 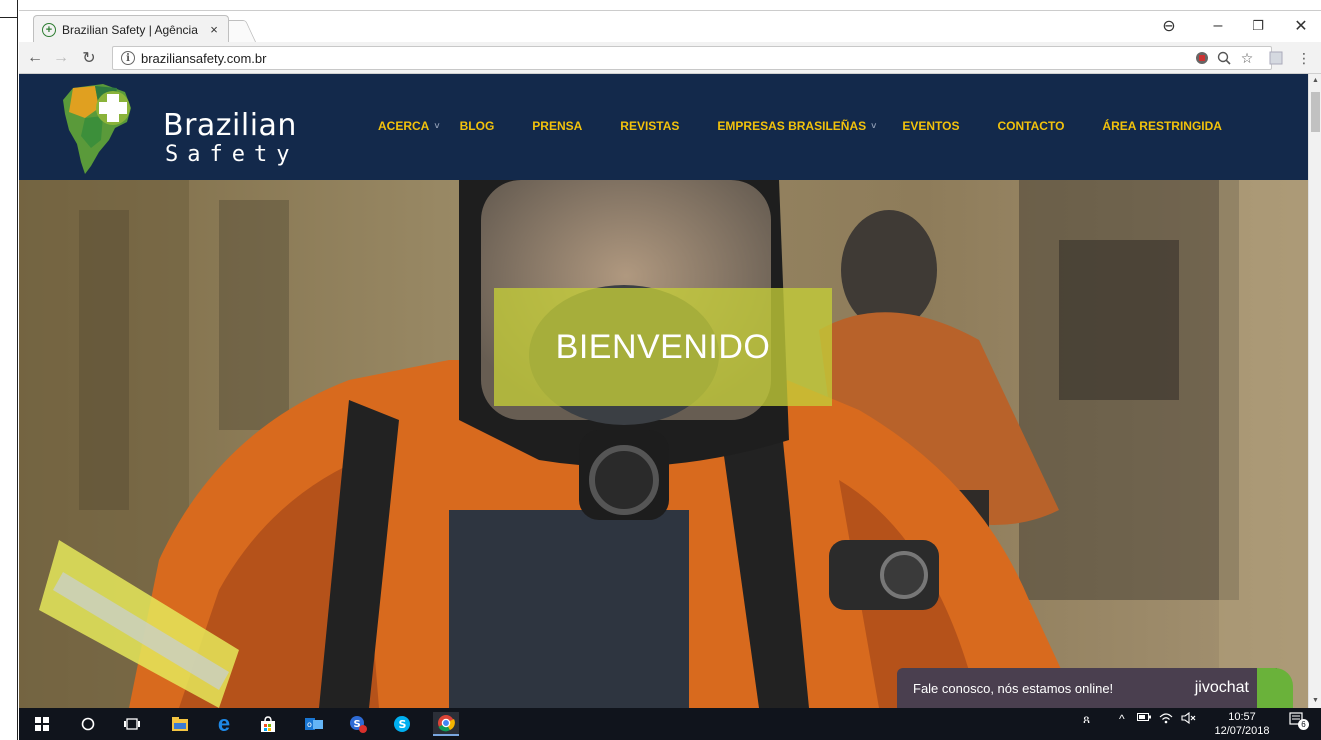 I want to click on notification-count-badge: 6, so click(x=1303, y=724).